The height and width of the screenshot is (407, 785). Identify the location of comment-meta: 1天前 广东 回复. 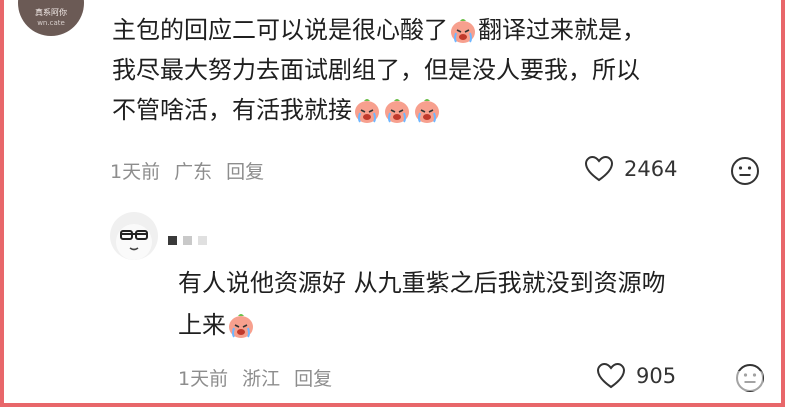
(194, 170).